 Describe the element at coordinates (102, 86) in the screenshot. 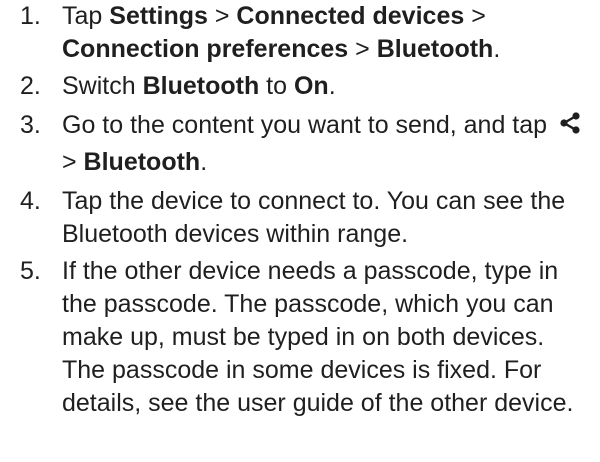

I see `step-text: Switch` at that location.